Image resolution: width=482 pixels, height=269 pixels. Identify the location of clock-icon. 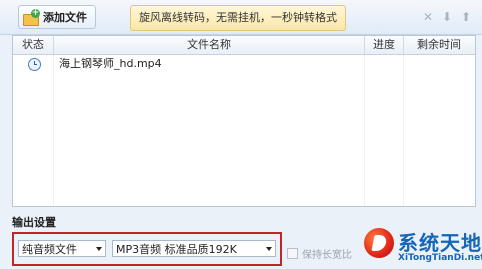
(34, 64).